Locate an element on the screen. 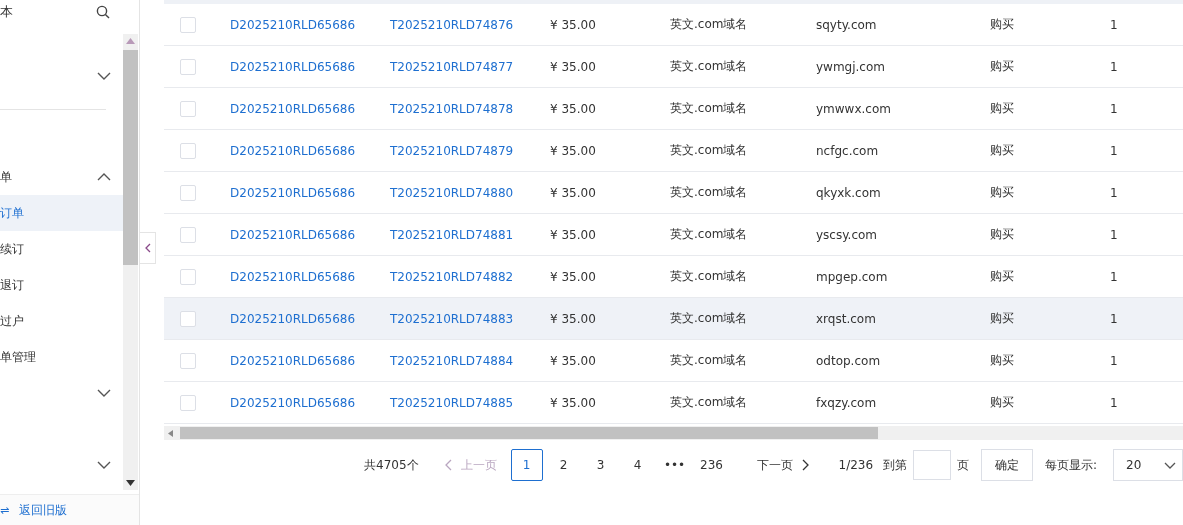  scroll-down-icon is located at coordinates (130, 483).